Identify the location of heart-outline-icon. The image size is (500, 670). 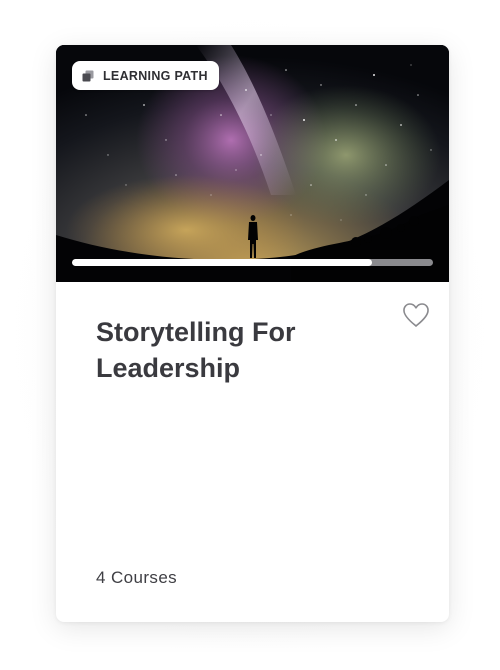
(416, 315).